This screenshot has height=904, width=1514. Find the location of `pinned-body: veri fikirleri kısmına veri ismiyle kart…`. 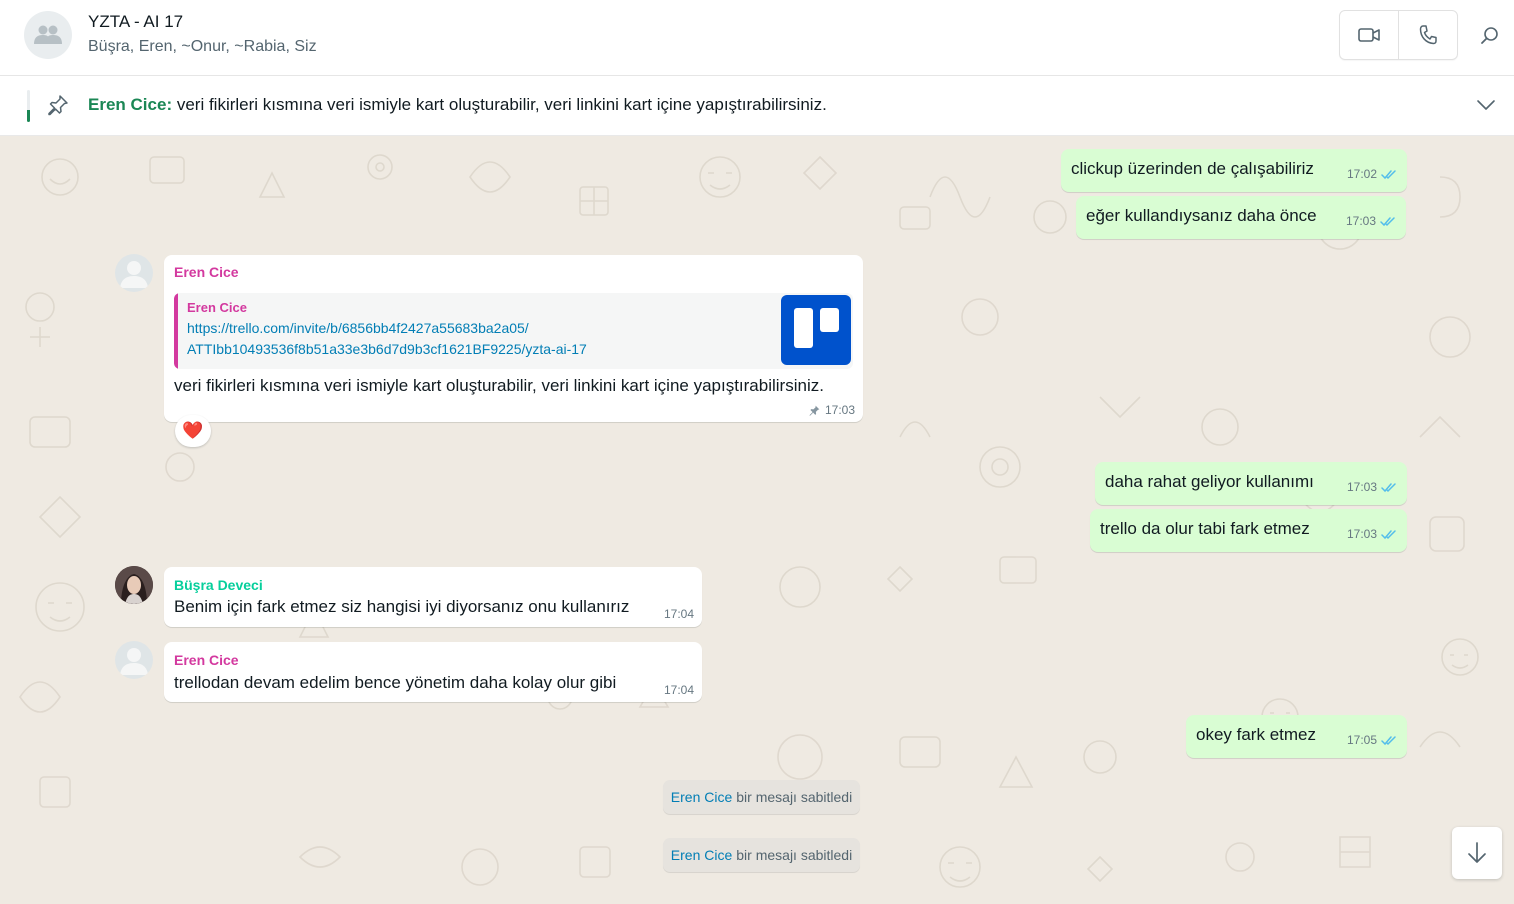

pinned-body: veri fikirleri kısmına veri ismiyle kart… is located at coordinates (501, 104).